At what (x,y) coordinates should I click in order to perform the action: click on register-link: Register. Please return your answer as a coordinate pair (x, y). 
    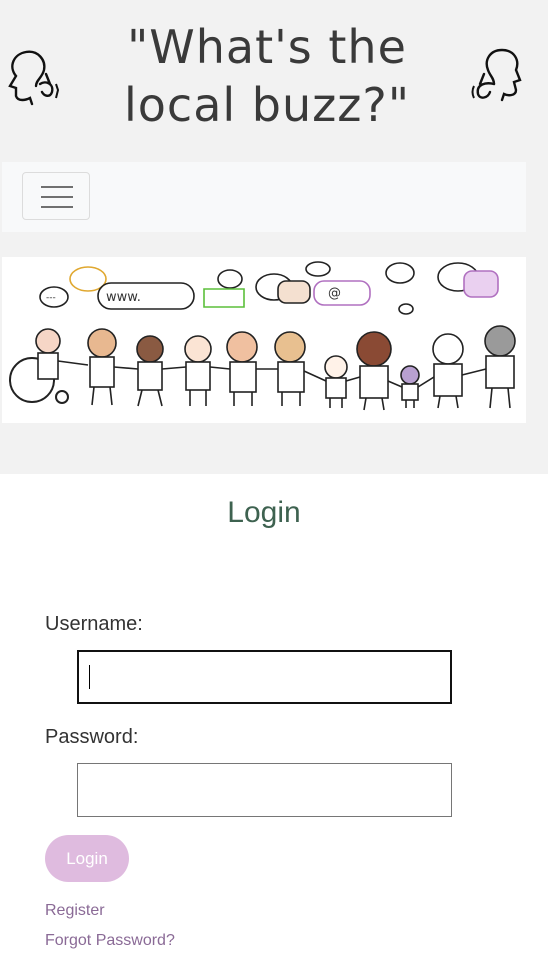
    Looking at the image, I should click on (75, 911).